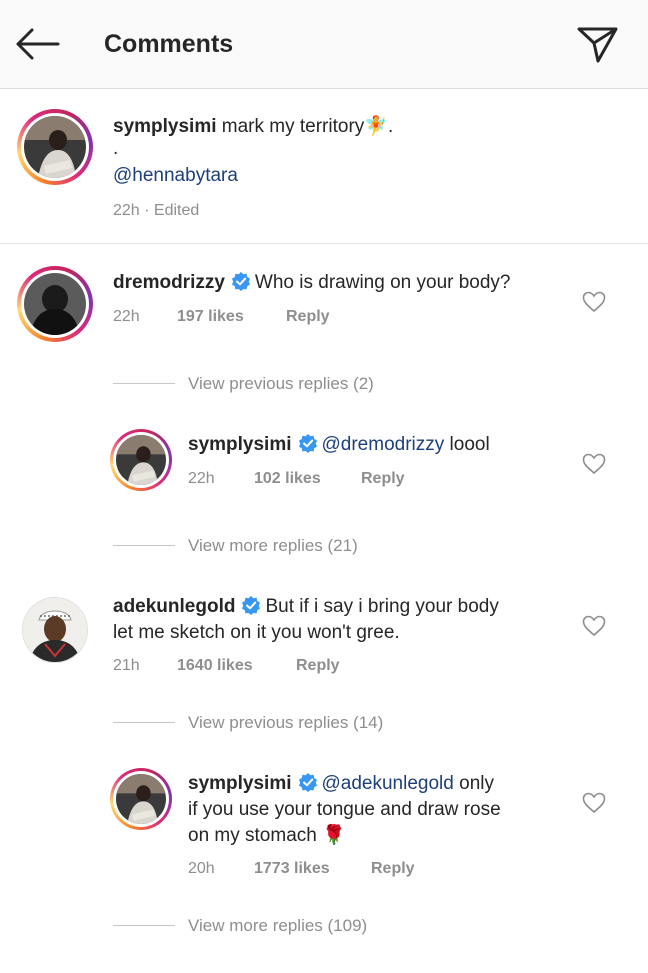  What do you see at coordinates (215, 665) in the screenshot?
I see `comment-likes: 1640 likes` at bounding box center [215, 665].